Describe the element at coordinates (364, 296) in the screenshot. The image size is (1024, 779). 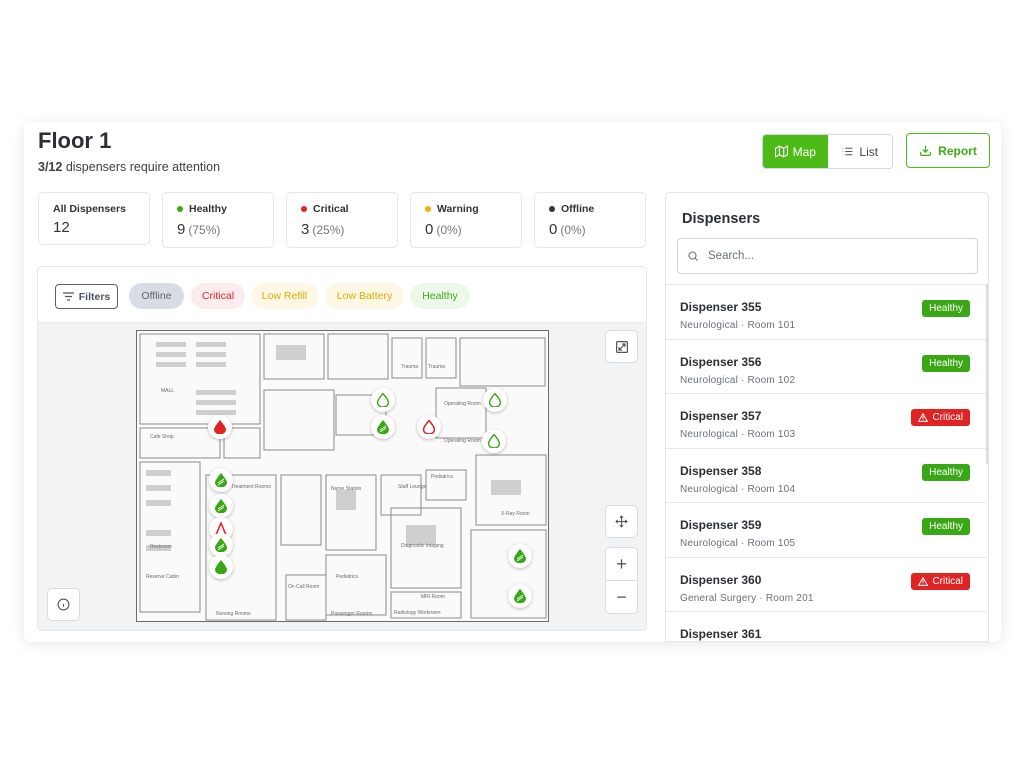
I see `chip-low-battery: Low Battery` at that location.